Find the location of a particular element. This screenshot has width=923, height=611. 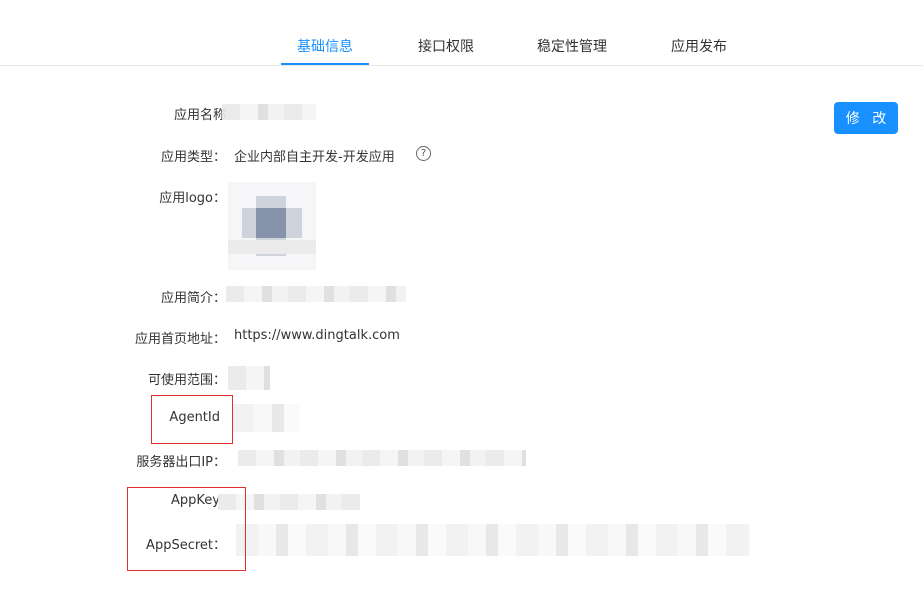

app-logo-label: 应用logo： is located at coordinates (192, 198).